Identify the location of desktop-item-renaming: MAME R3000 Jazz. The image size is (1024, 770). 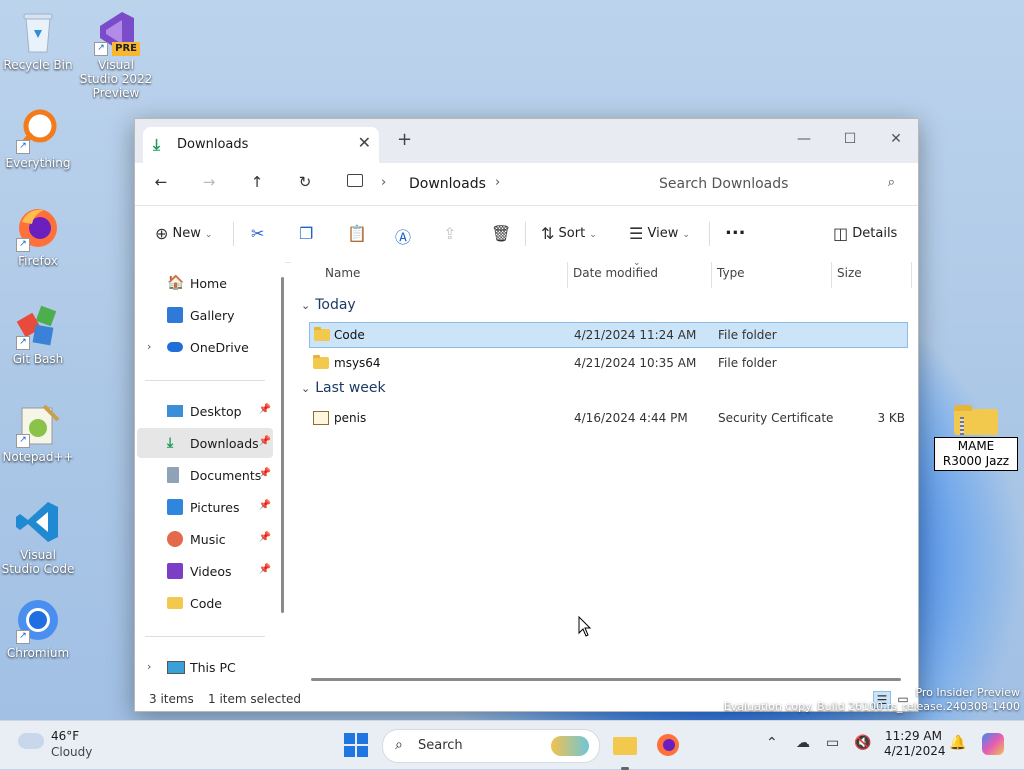
(976, 437).